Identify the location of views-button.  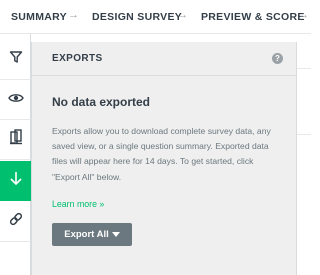
(15, 100).